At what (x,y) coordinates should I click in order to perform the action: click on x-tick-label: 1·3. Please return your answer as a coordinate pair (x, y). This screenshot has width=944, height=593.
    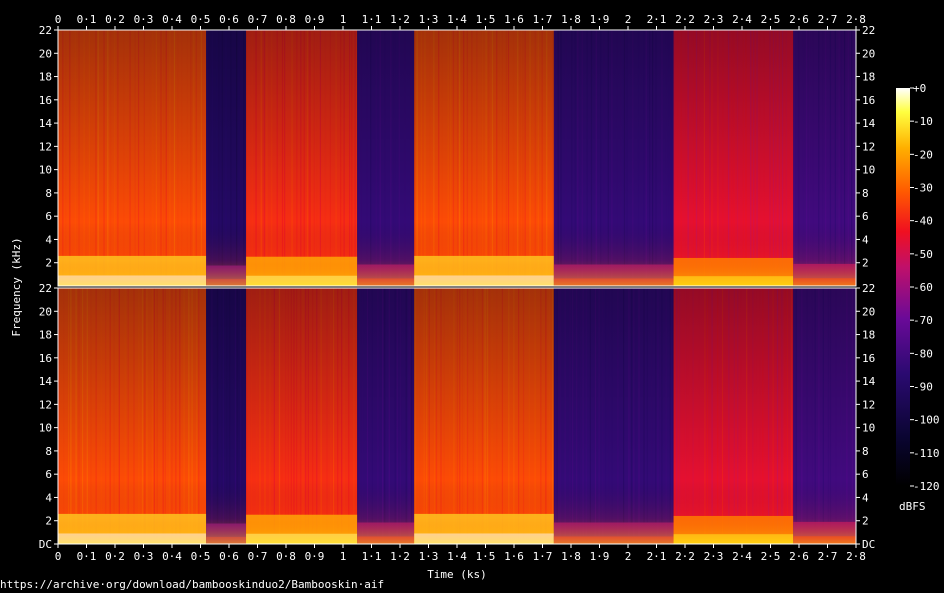
    Looking at the image, I should click on (429, 19).